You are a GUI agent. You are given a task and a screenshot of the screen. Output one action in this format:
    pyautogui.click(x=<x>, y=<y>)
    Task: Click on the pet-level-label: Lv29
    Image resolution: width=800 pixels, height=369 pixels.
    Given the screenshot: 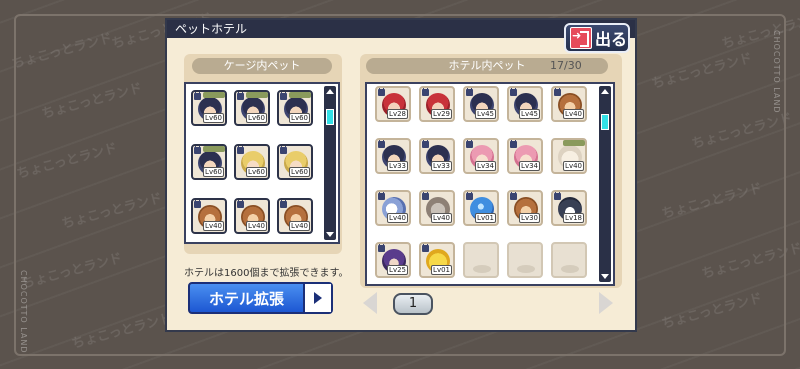 What is the action you would take?
    pyautogui.click(x=441, y=114)
    